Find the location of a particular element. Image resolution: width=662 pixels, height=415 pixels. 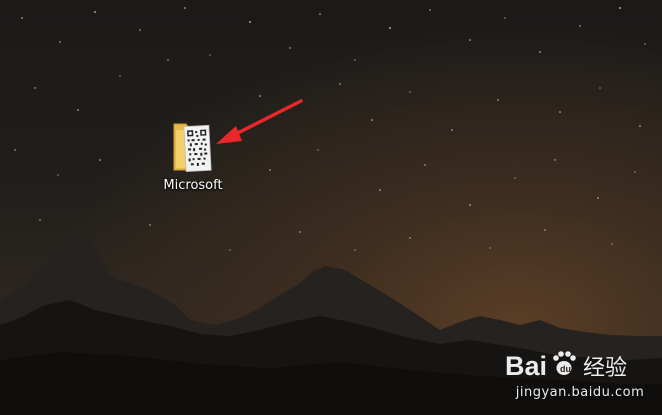

desktop-icon-microsoft: Microsoft is located at coordinates (193, 157).